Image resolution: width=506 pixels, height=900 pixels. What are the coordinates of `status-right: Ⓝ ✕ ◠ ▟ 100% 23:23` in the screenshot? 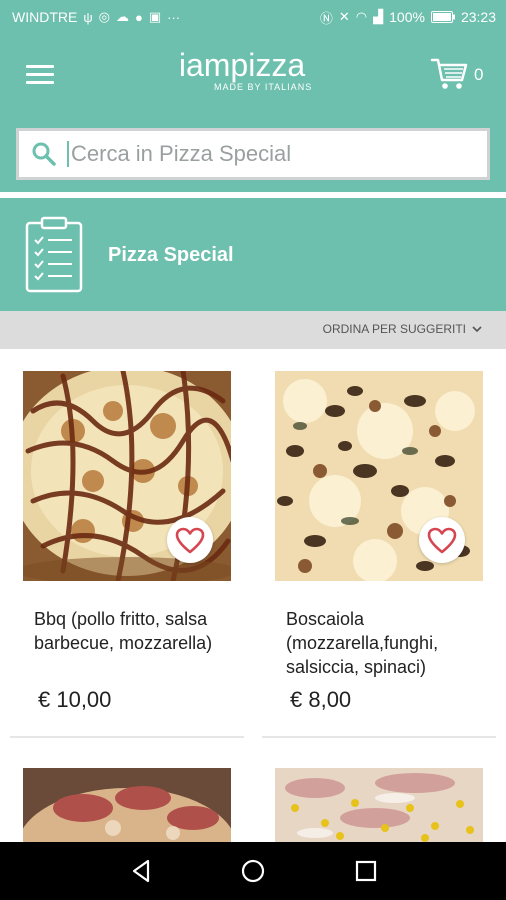 It's located at (408, 17).